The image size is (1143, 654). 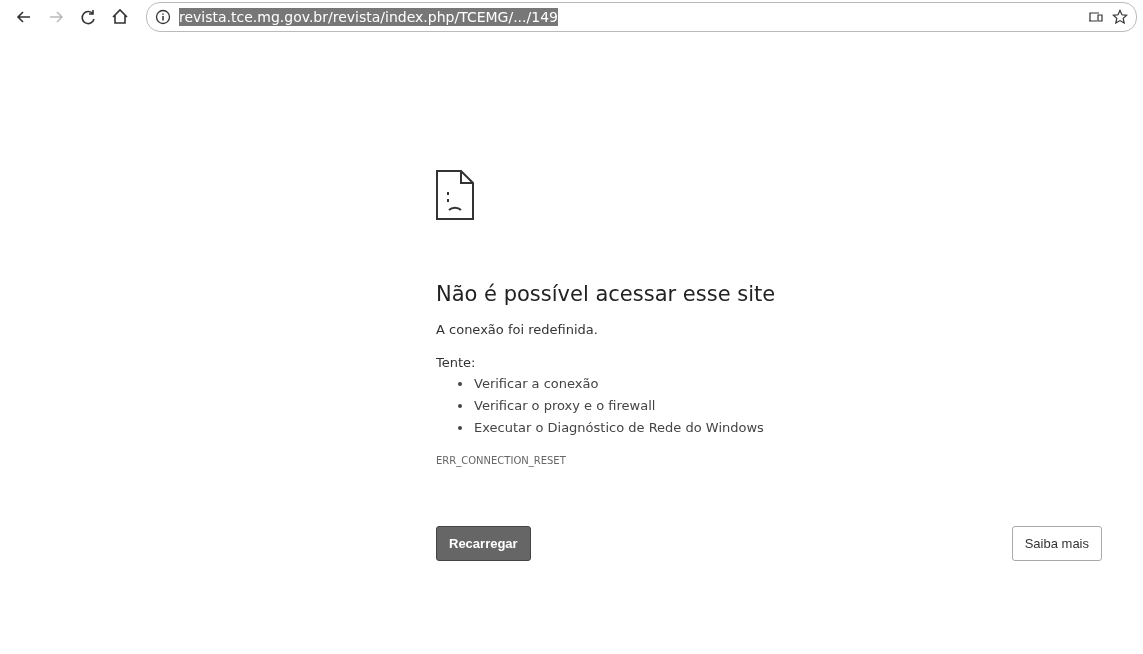 I want to click on suggestion-text: Executar o Diagnóstico de Rede do Windows, so click(x=619, y=427).